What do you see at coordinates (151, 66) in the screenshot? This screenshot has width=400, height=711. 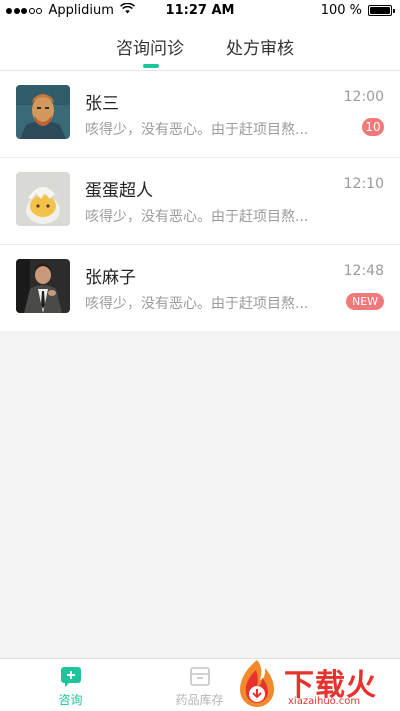 I see `active-tab-indicator` at bounding box center [151, 66].